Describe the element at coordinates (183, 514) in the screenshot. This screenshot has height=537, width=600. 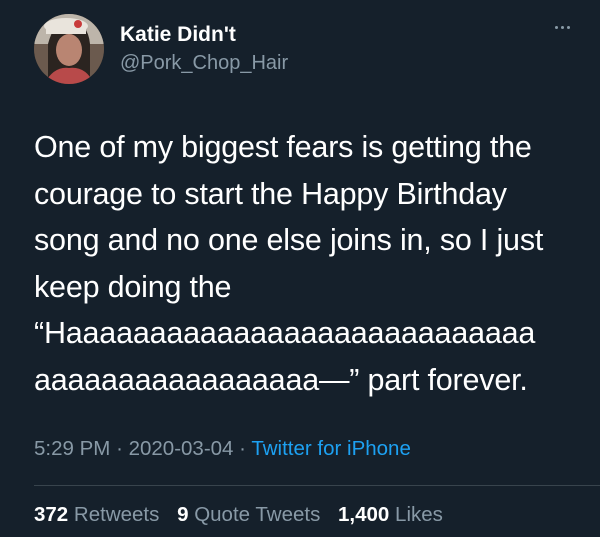
I see `quote-tweets-count: 9` at that location.